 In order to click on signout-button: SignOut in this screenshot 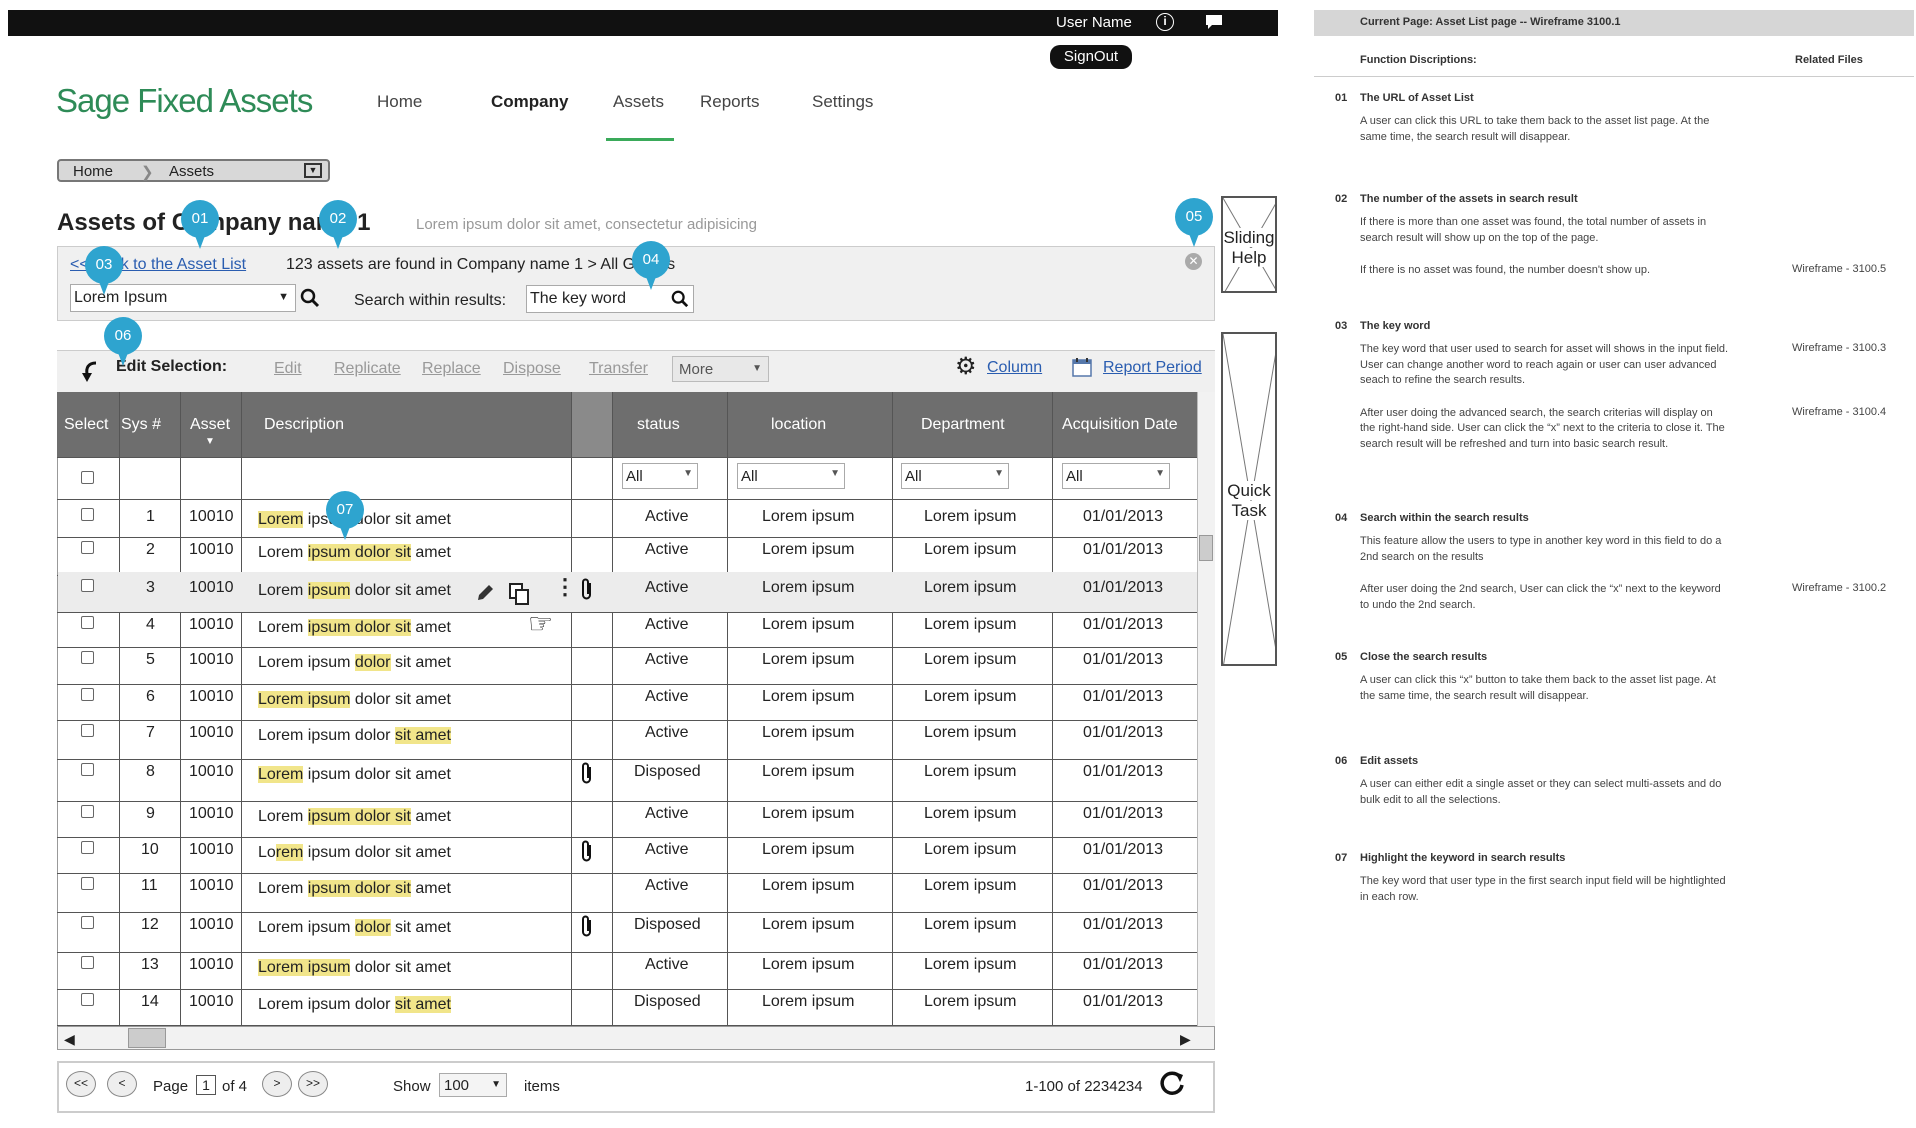, I will do `click(1091, 57)`.